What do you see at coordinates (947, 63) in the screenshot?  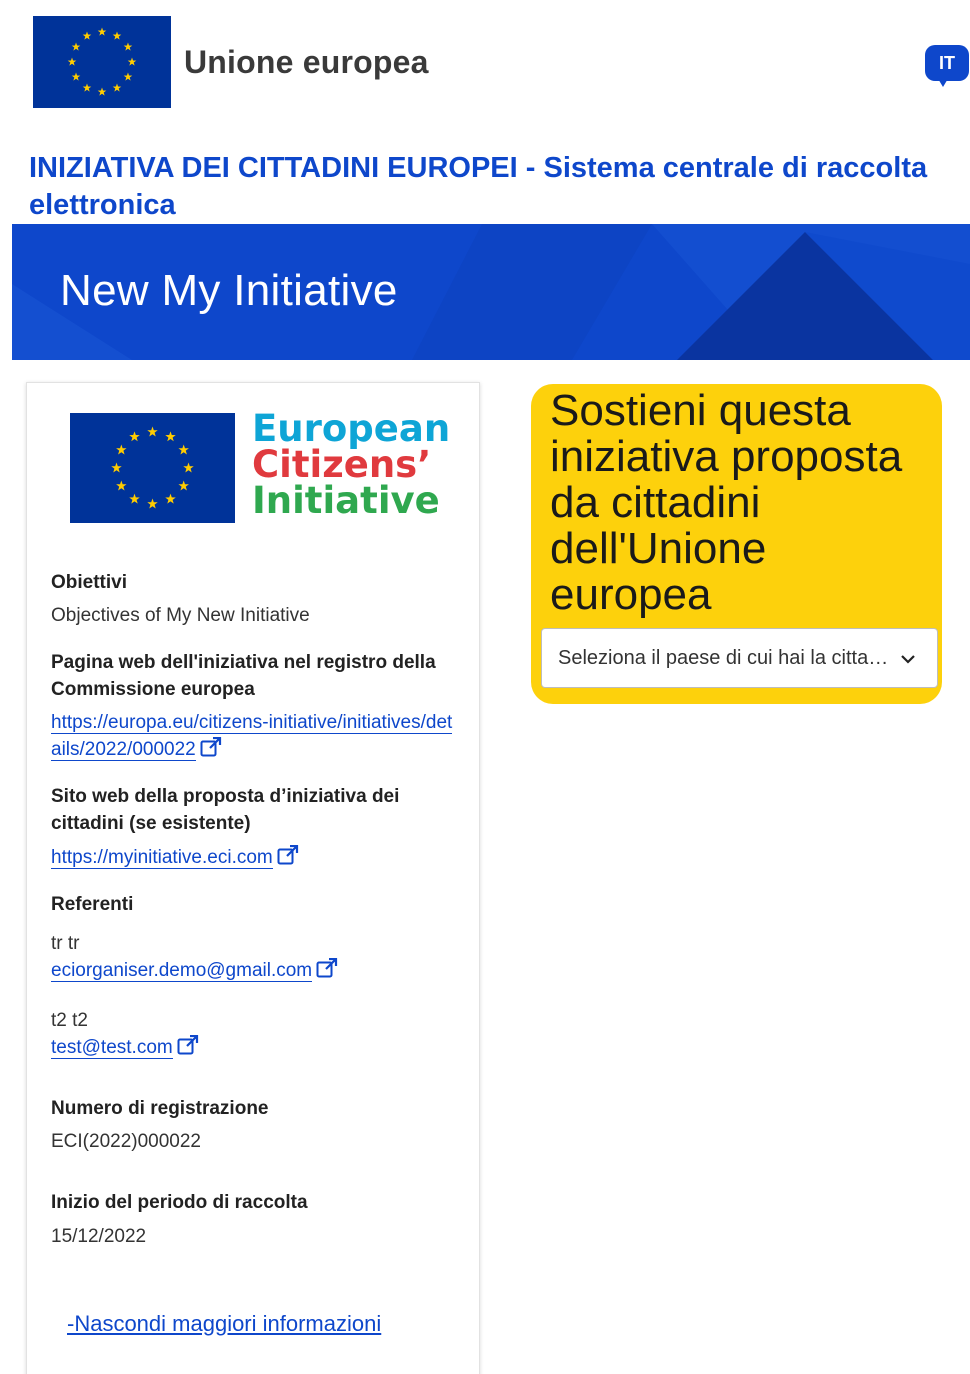 I see `language-code: IT` at bounding box center [947, 63].